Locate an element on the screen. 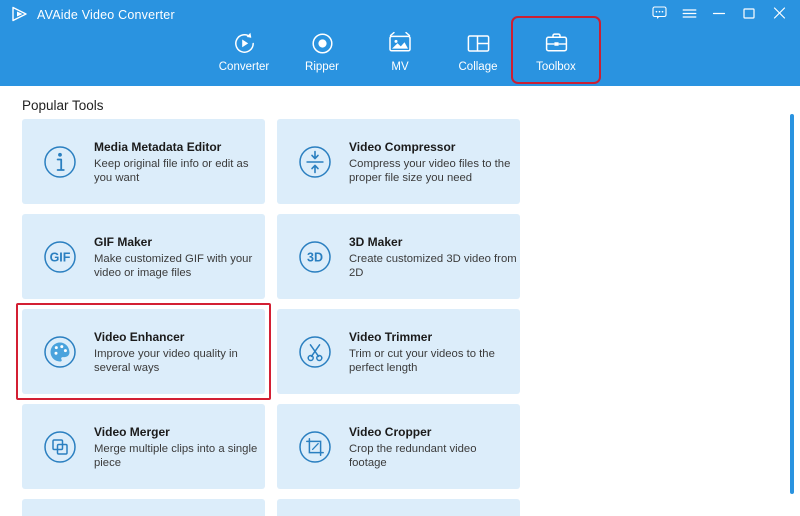  app-title: AVAide Video Converter is located at coordinates (106, 15).